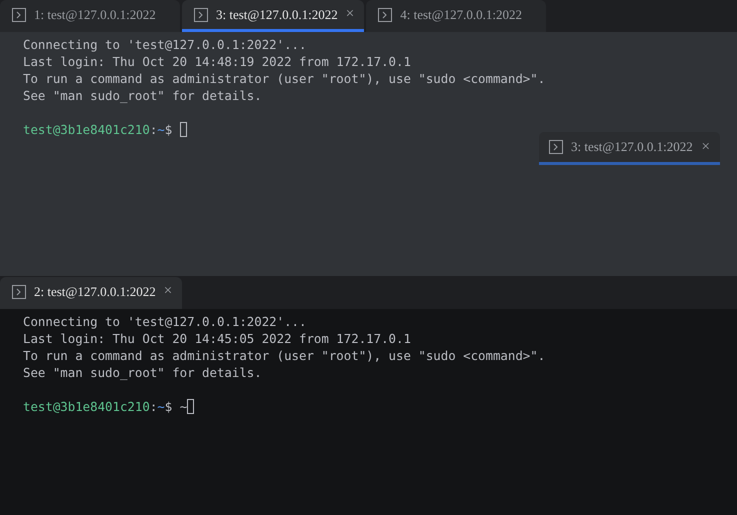 Image resolution: width=737 pixels, height=515 pixels. I want to click on terminal-line: Last login: Thu Oct 20 14:48:19 2022 from 172.17.0.1, so click(217, 61).